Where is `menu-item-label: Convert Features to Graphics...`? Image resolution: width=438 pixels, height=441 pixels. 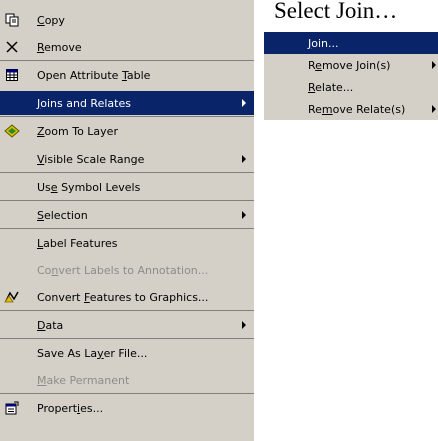
menu-item-label: Convert Features to Graphics... is located at coordinates (123, 297).